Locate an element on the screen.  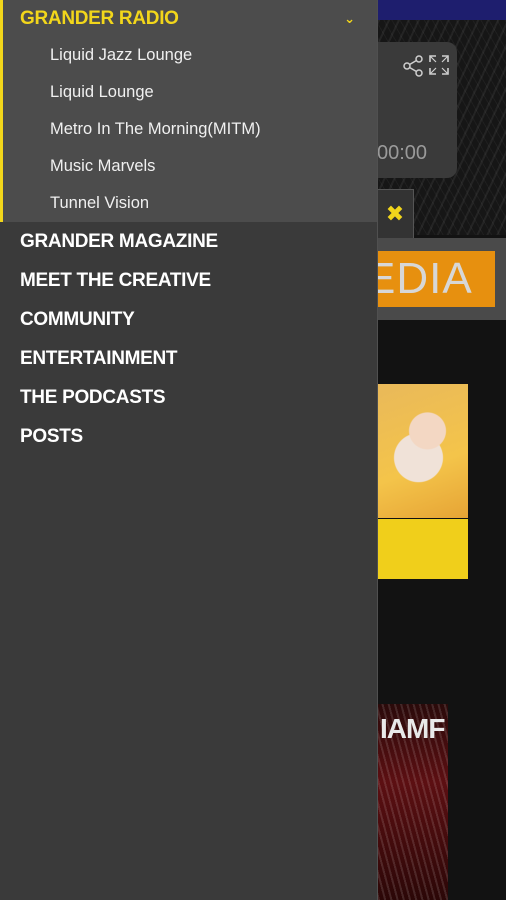
background-topbar is located at coordinates (442, 10).